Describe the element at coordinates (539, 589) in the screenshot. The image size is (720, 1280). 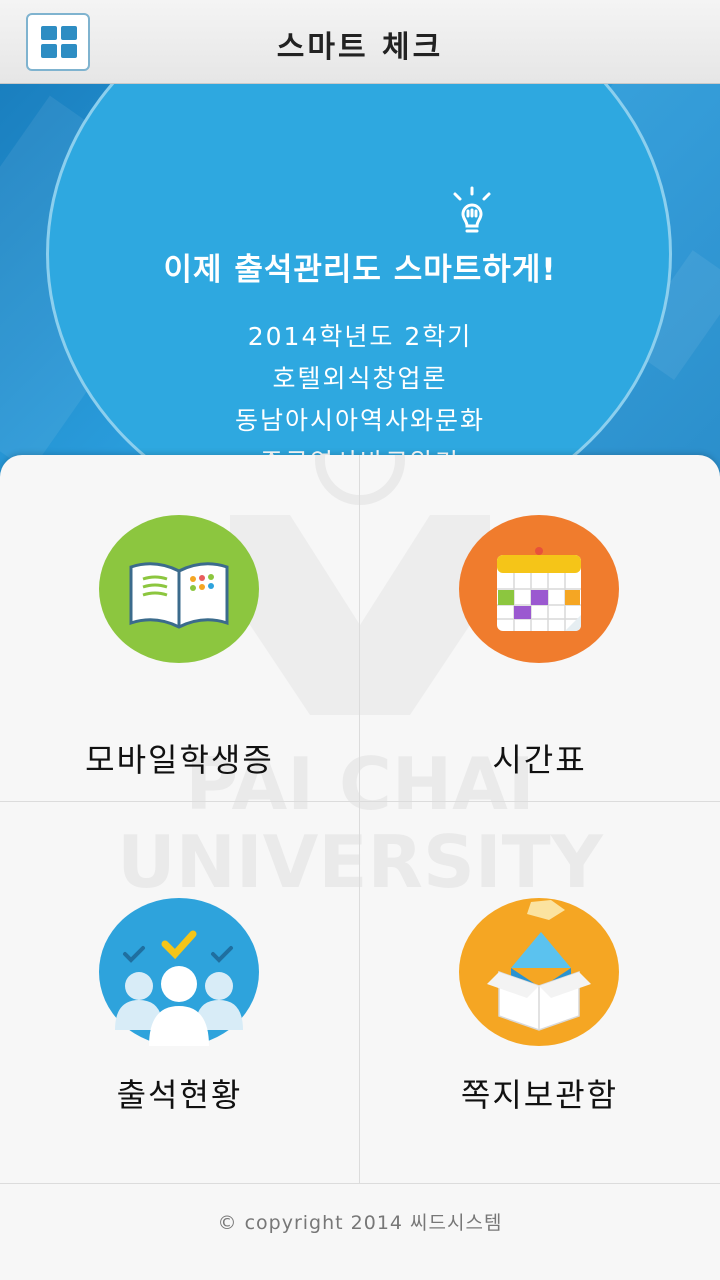
I see `calendar-icon` at that location.